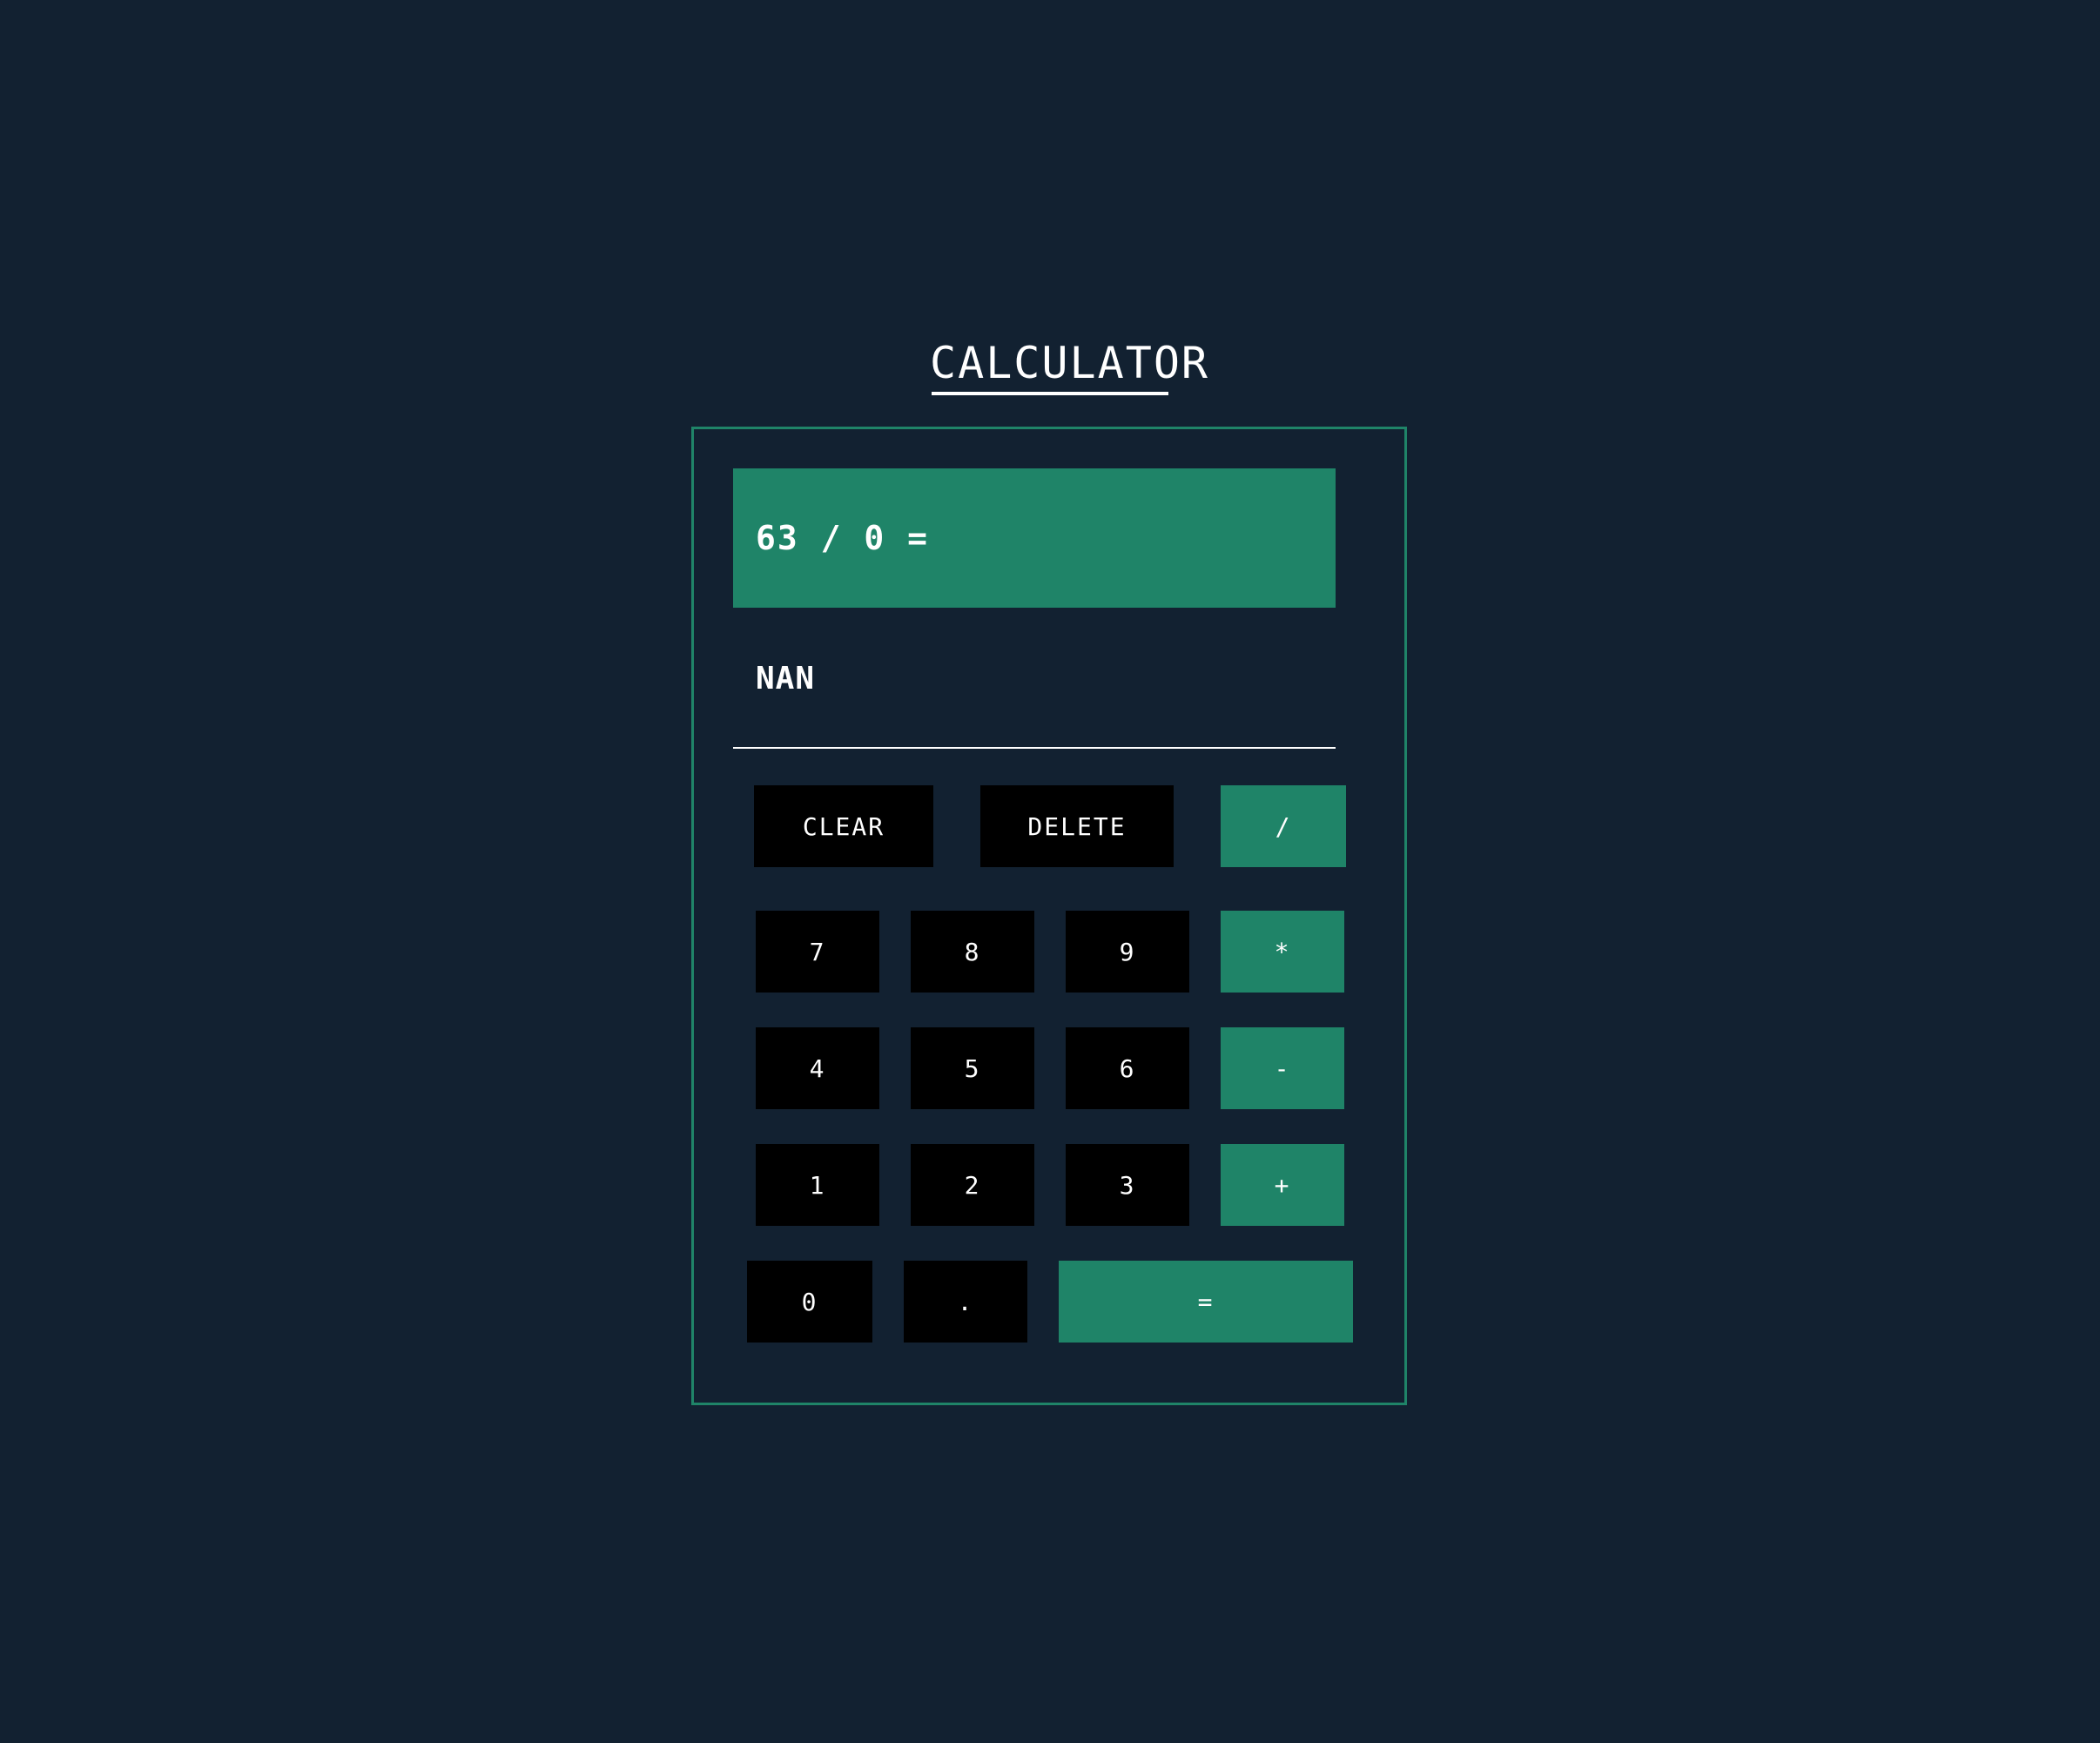 The width and height of the screenshot is (2100, 1743). I want to click on decimal-point-button: ., so click(965, 1302).